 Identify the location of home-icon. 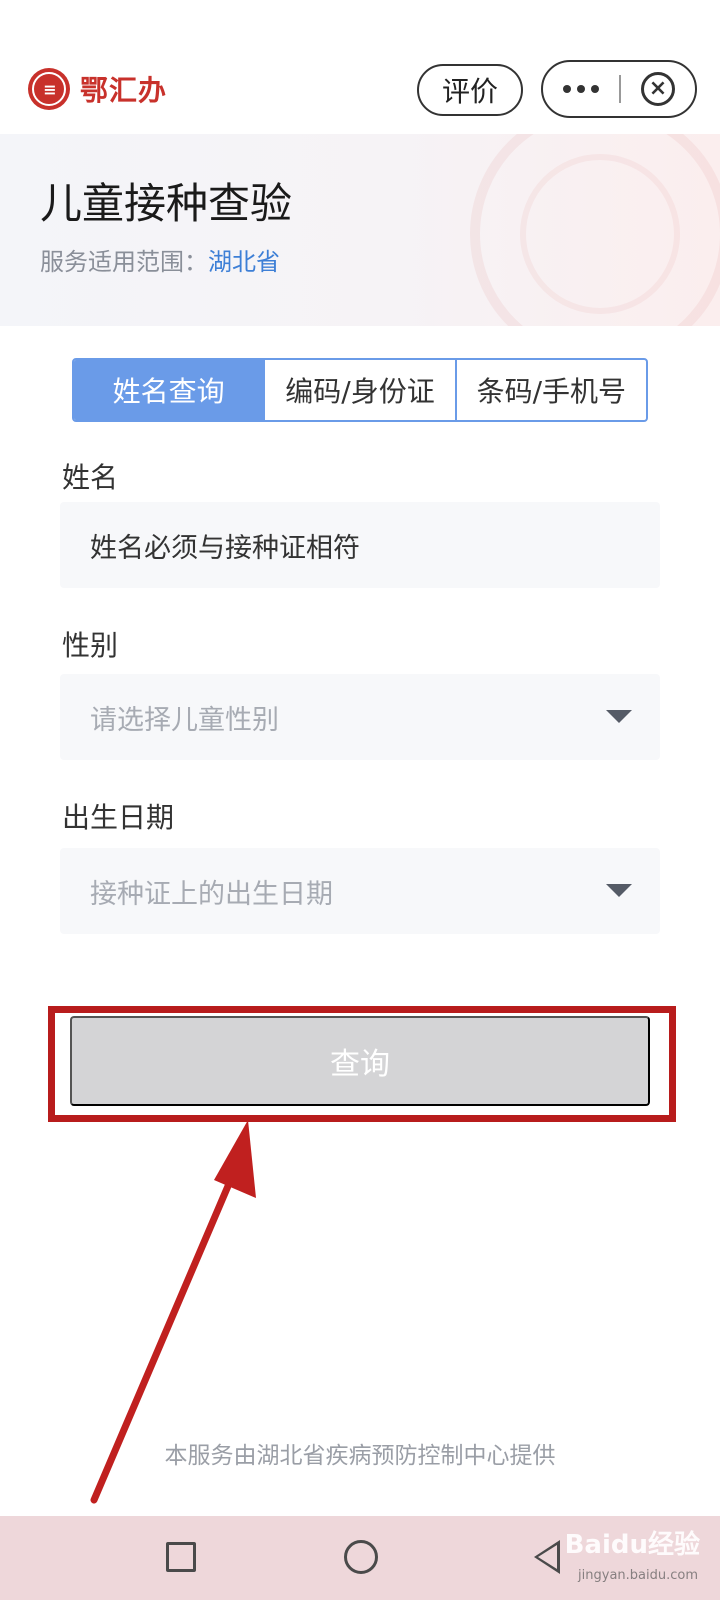
(361, 1557).